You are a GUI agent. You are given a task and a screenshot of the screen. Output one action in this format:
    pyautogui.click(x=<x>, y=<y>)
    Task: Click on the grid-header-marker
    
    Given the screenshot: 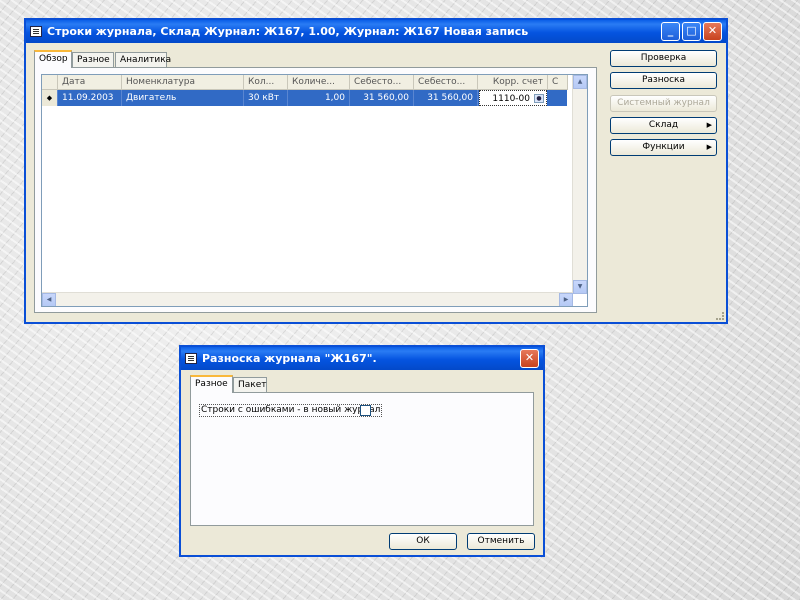 What is the action you would take?
    pyautogui.click(x=50, y=82)
    